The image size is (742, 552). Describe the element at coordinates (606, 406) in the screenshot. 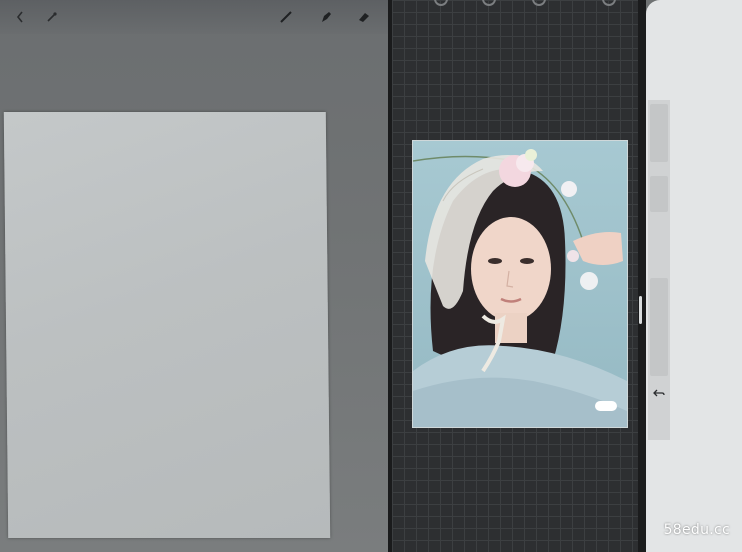

I see `photo-badge` at that location.